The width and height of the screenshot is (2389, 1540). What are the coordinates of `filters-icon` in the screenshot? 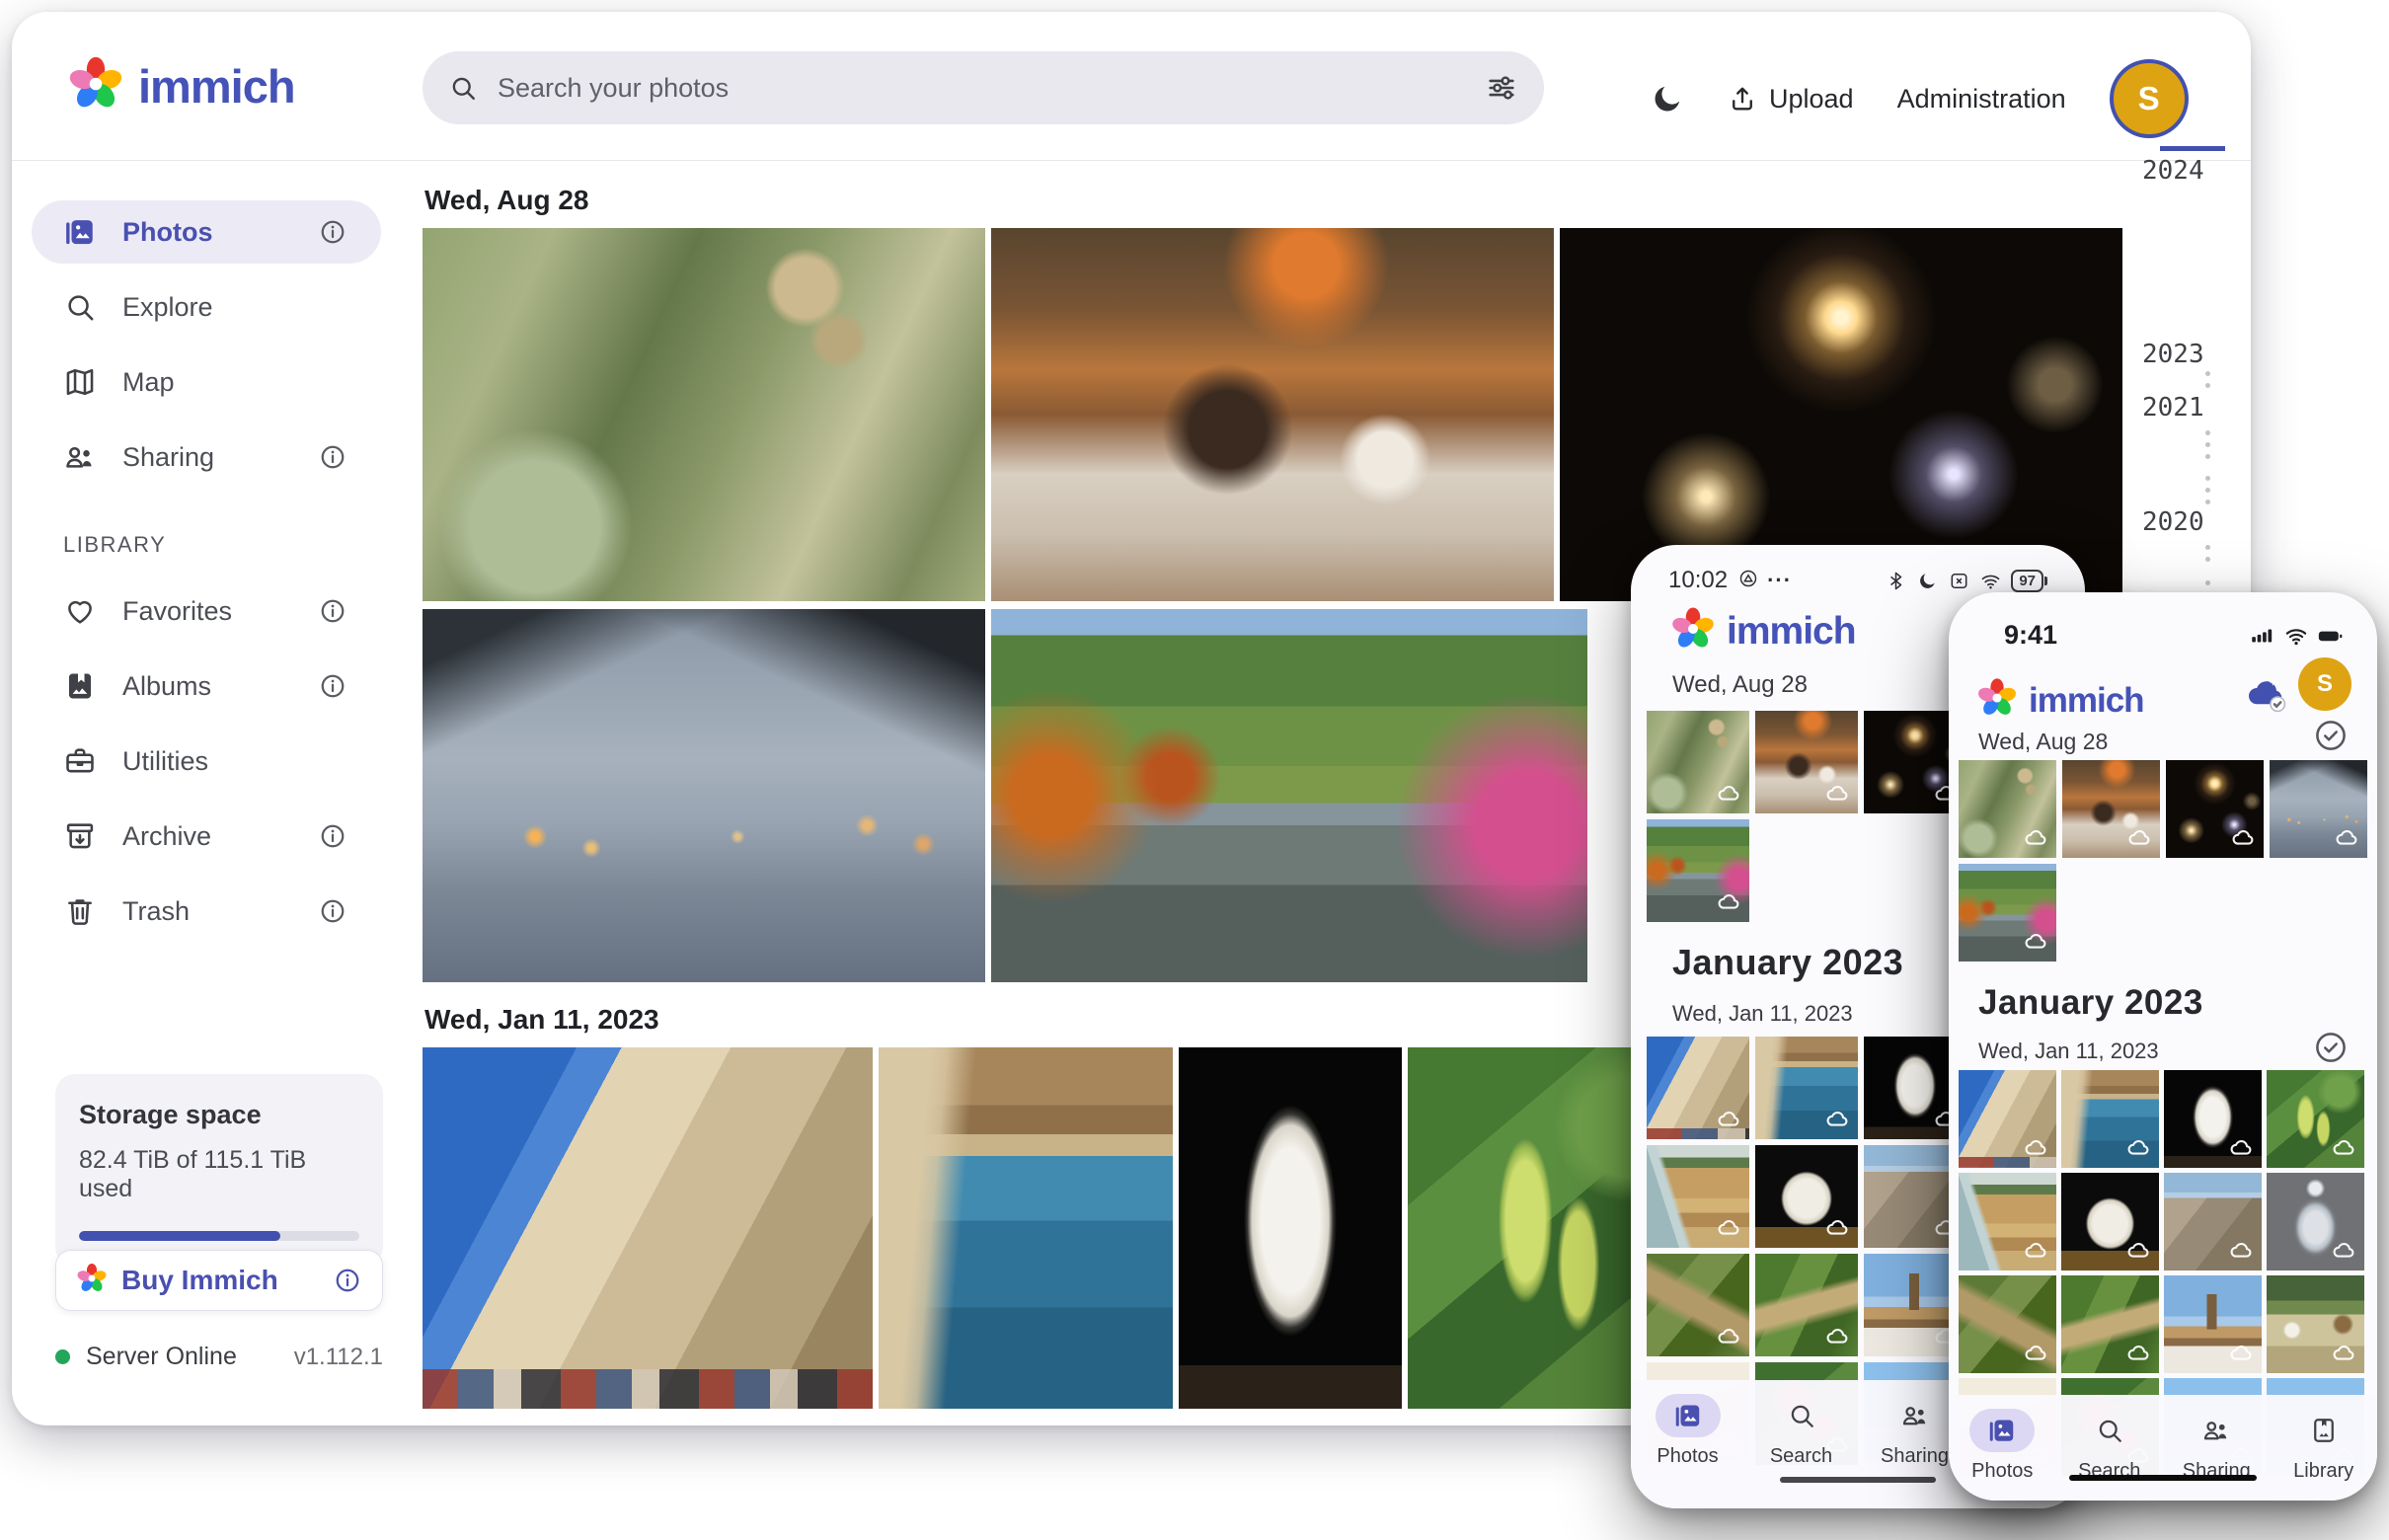 It's located at (1501, 88).